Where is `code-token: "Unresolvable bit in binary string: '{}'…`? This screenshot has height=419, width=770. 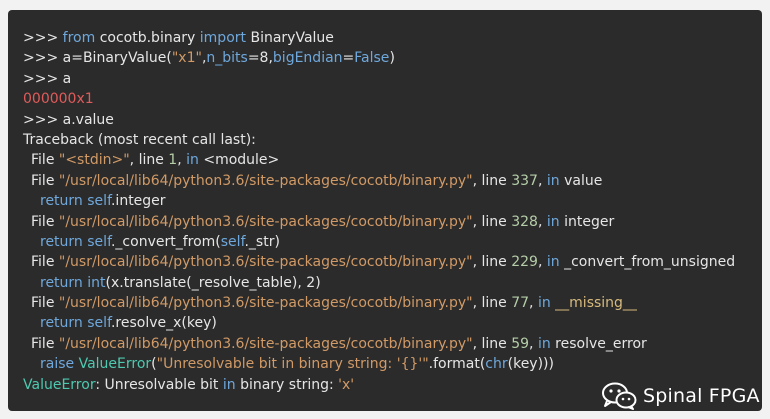 code-token: "Unresolvable bit in binary string: '{}'… is located at coordinates (292, 364).